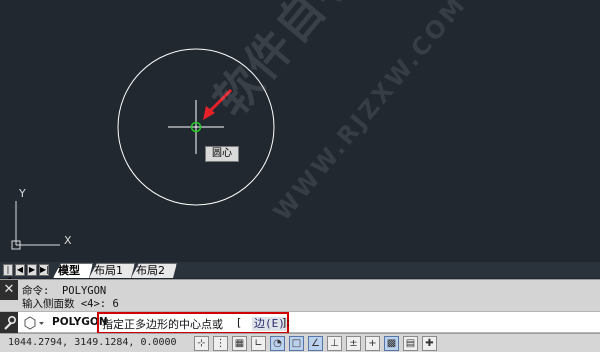 The image size is (600, 352). I want to click on previous-tab-button: ◀, so click(20, 270).